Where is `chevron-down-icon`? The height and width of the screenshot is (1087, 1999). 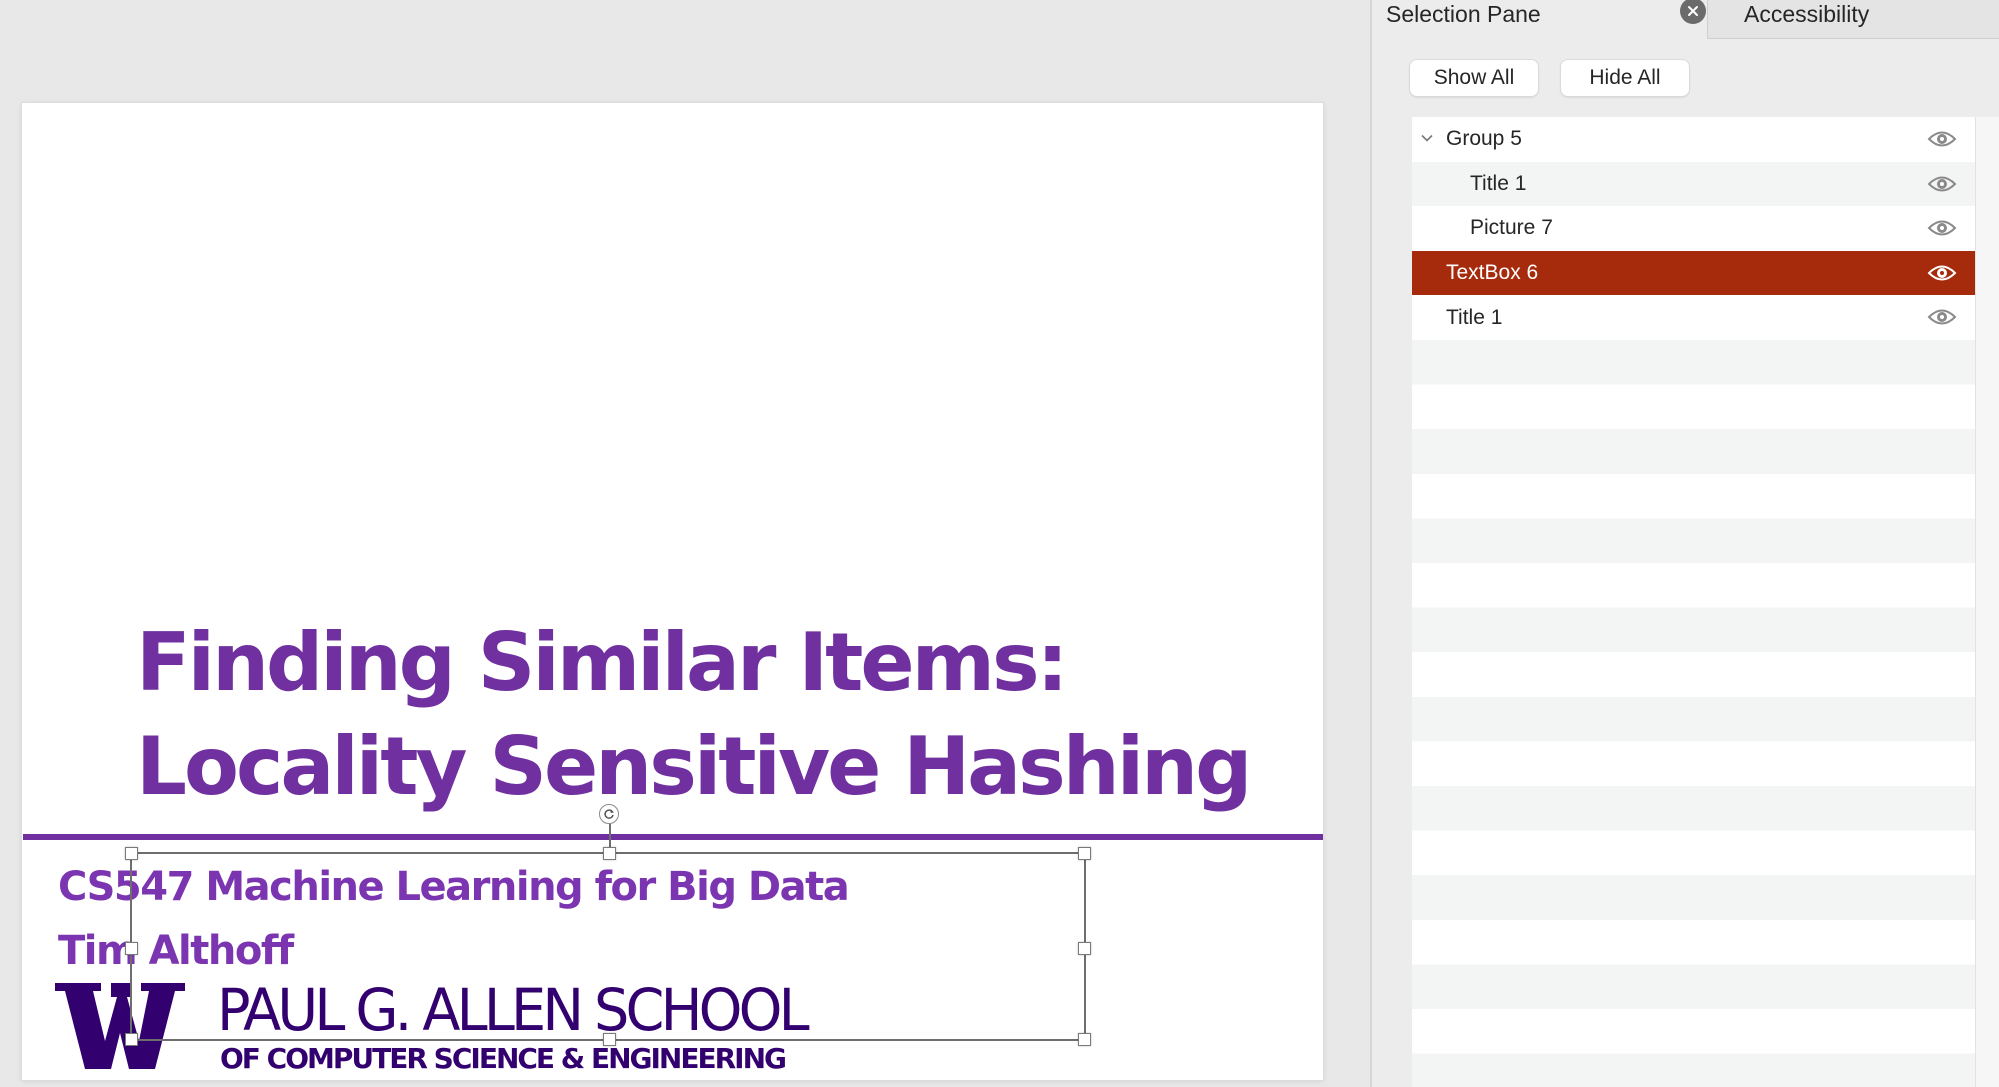
chevron-down-icon is located at coordinates (1427, 138).